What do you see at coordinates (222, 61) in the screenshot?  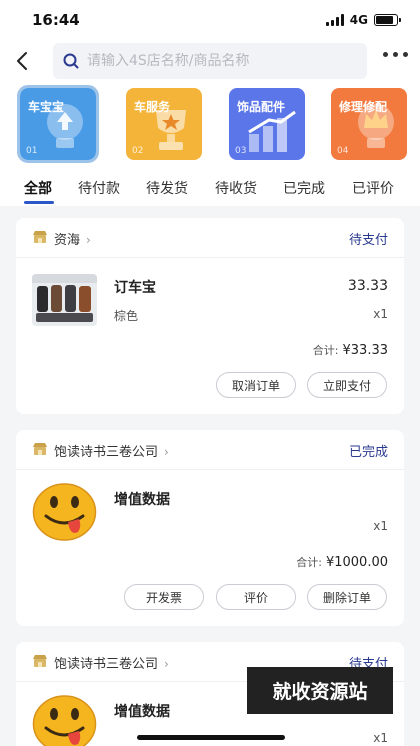 I see `search-input` at bounding box center [222, 61].